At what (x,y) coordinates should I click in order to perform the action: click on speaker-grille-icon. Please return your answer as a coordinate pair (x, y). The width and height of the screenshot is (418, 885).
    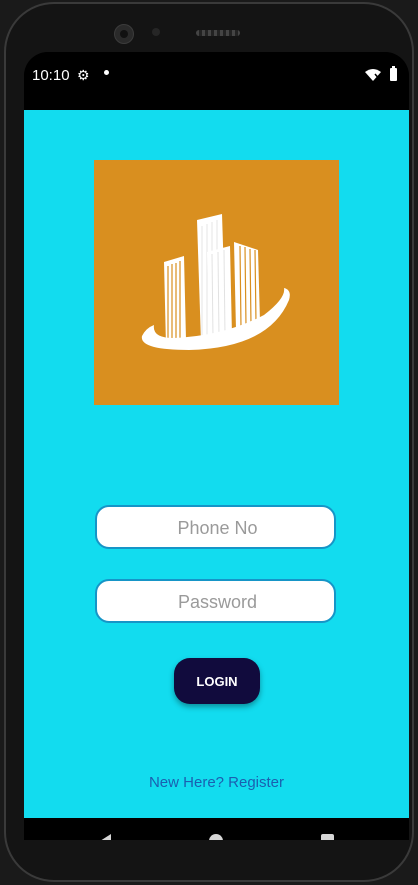
    Looking at the image, I should click on (218, 33).